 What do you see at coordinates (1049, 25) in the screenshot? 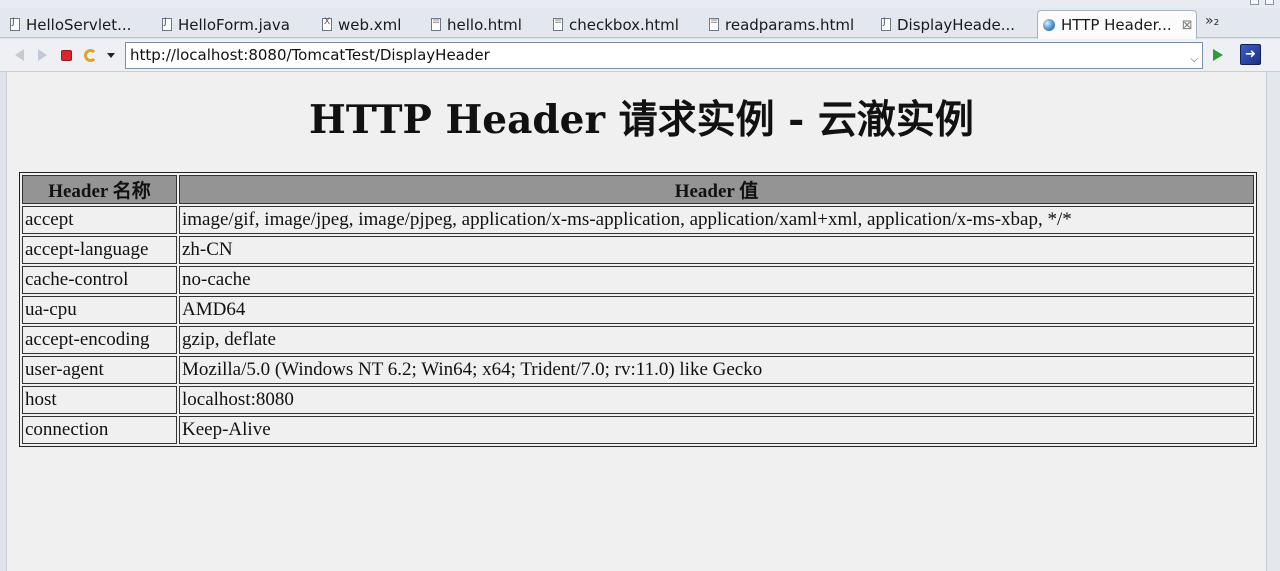
I see `globe-icon` at bounding box center [1049, 25].